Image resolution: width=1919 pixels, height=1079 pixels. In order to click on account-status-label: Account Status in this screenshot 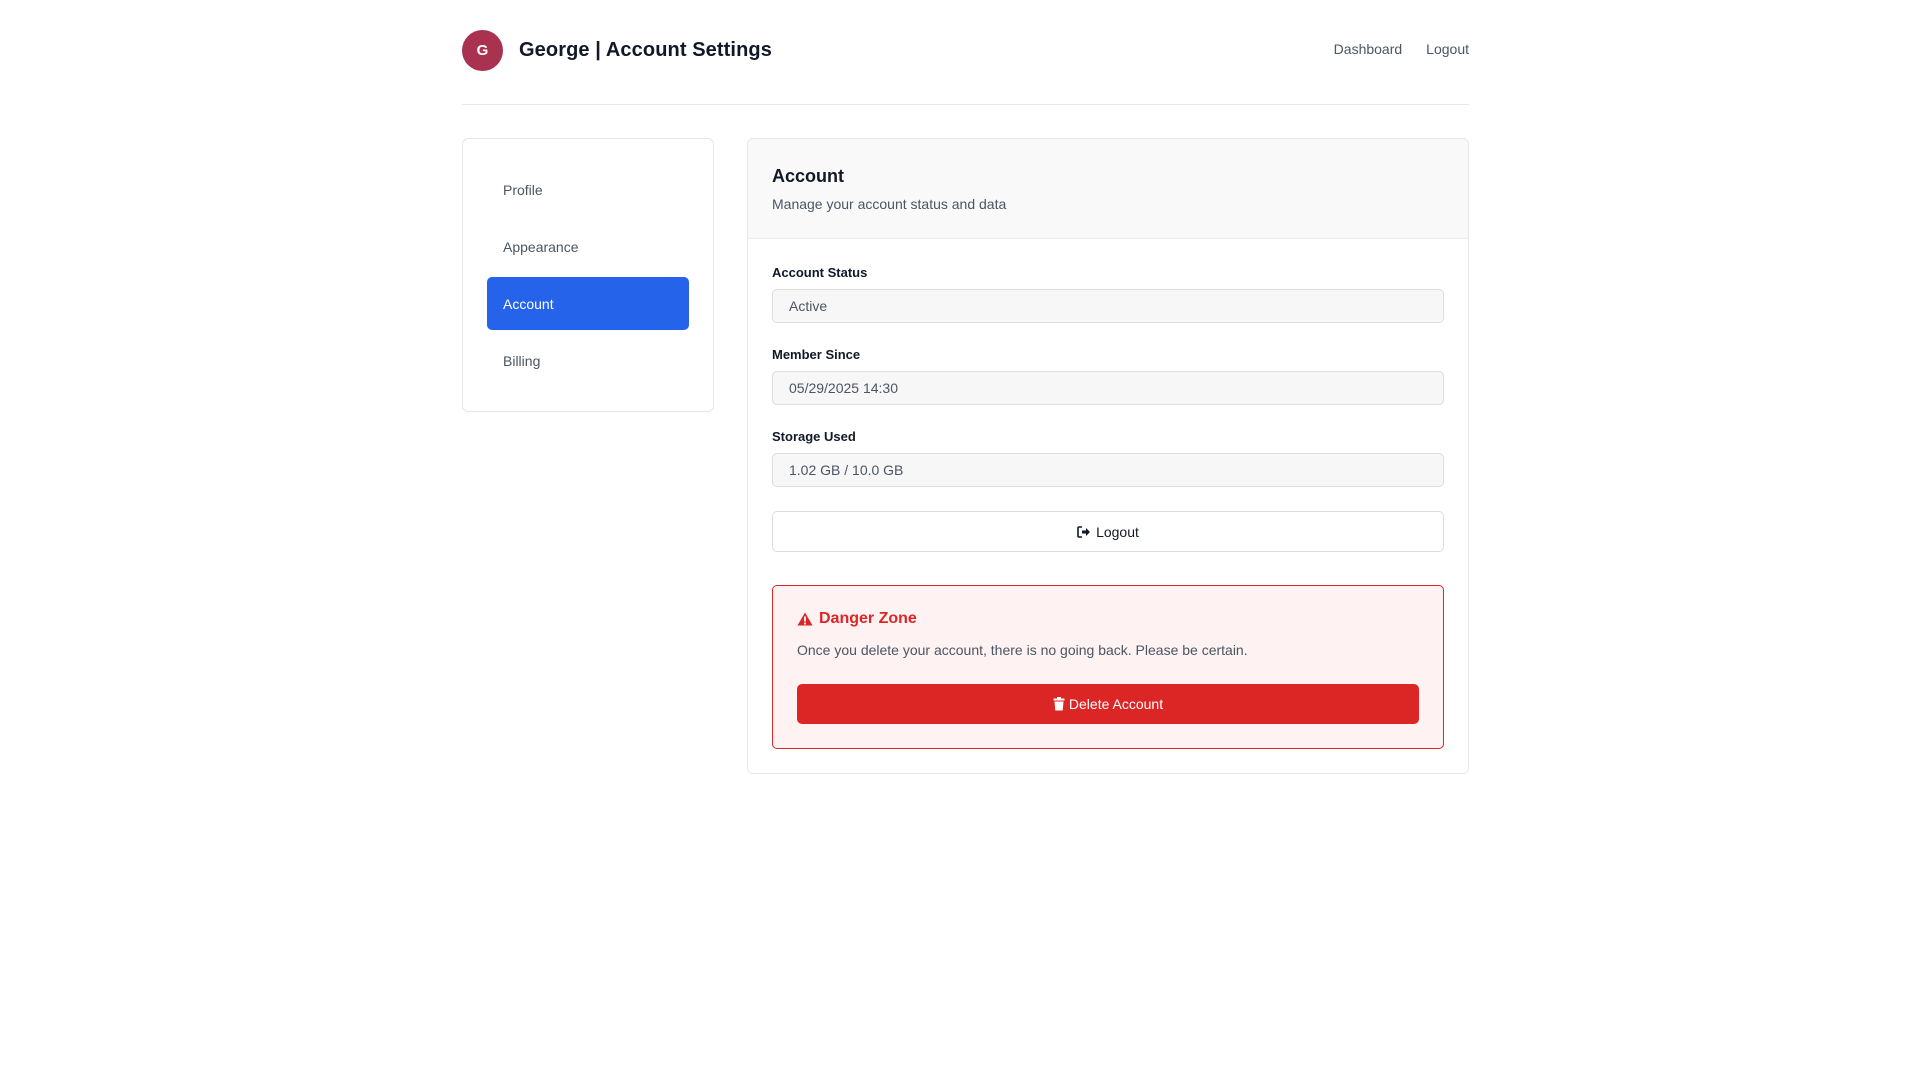, I will do `click(820, 272)`.